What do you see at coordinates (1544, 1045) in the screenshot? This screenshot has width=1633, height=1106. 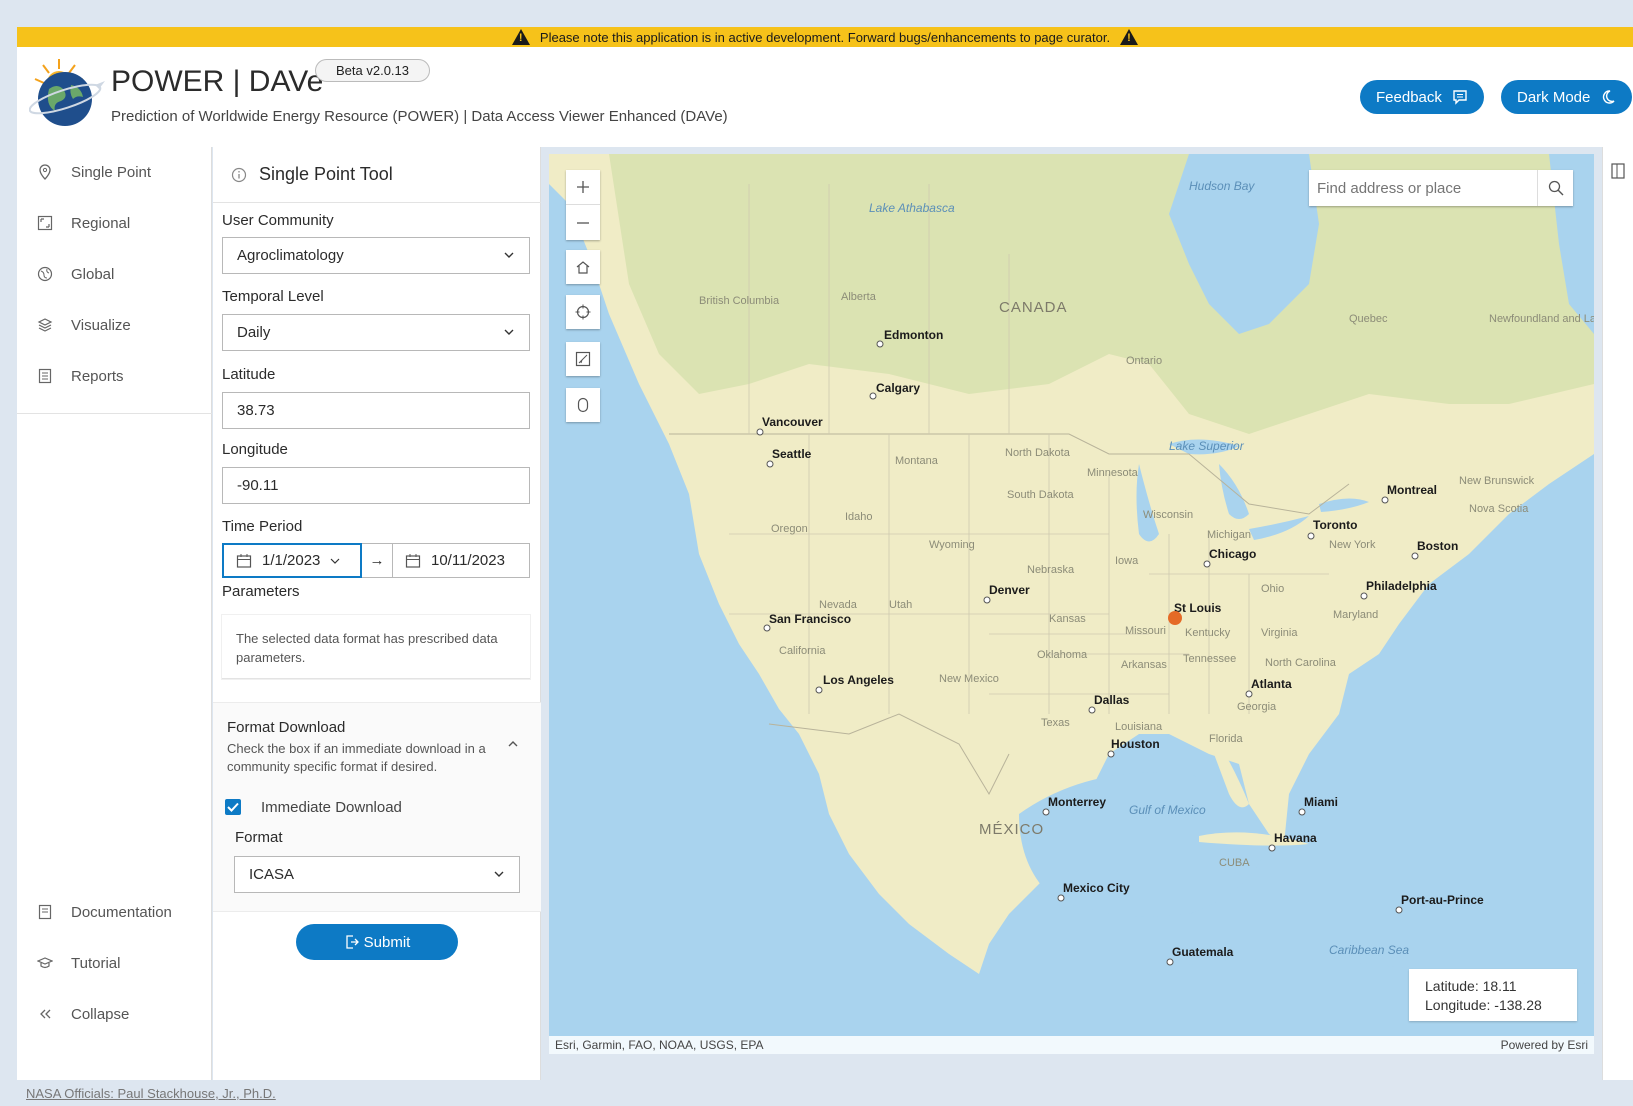 I see `powered-by-esri: Powered by Esri` at bounding box center [1544, 1045].